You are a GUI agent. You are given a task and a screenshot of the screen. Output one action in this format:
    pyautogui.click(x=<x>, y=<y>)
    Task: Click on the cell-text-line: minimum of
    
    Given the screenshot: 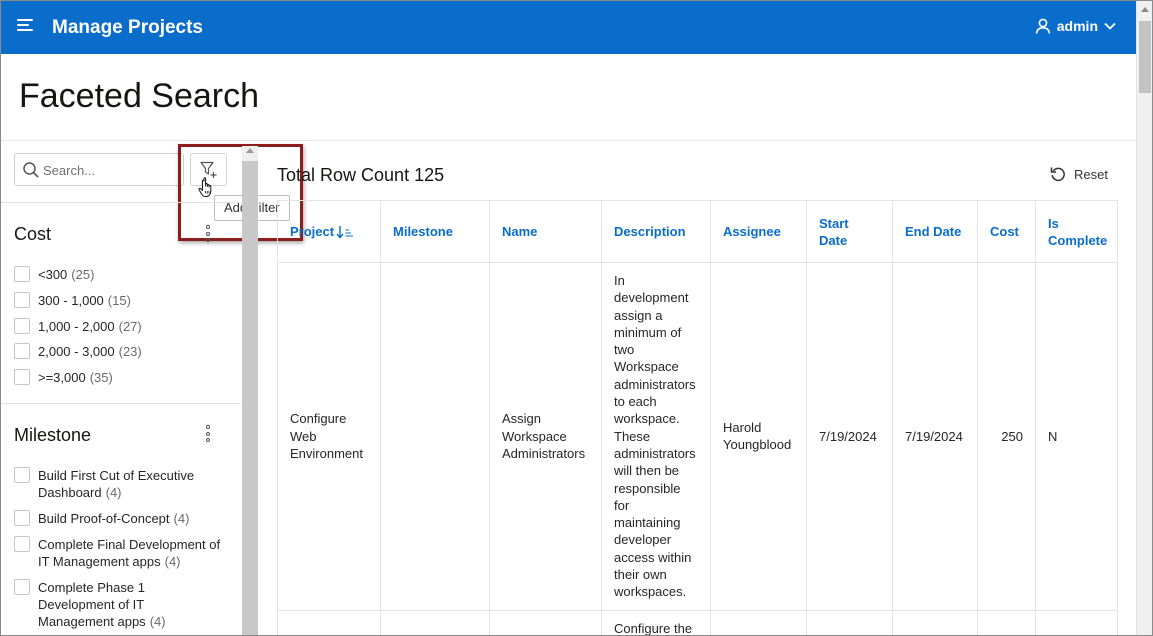 What is the action you would take?
    pyautogui.click(x=648, y=332)
    